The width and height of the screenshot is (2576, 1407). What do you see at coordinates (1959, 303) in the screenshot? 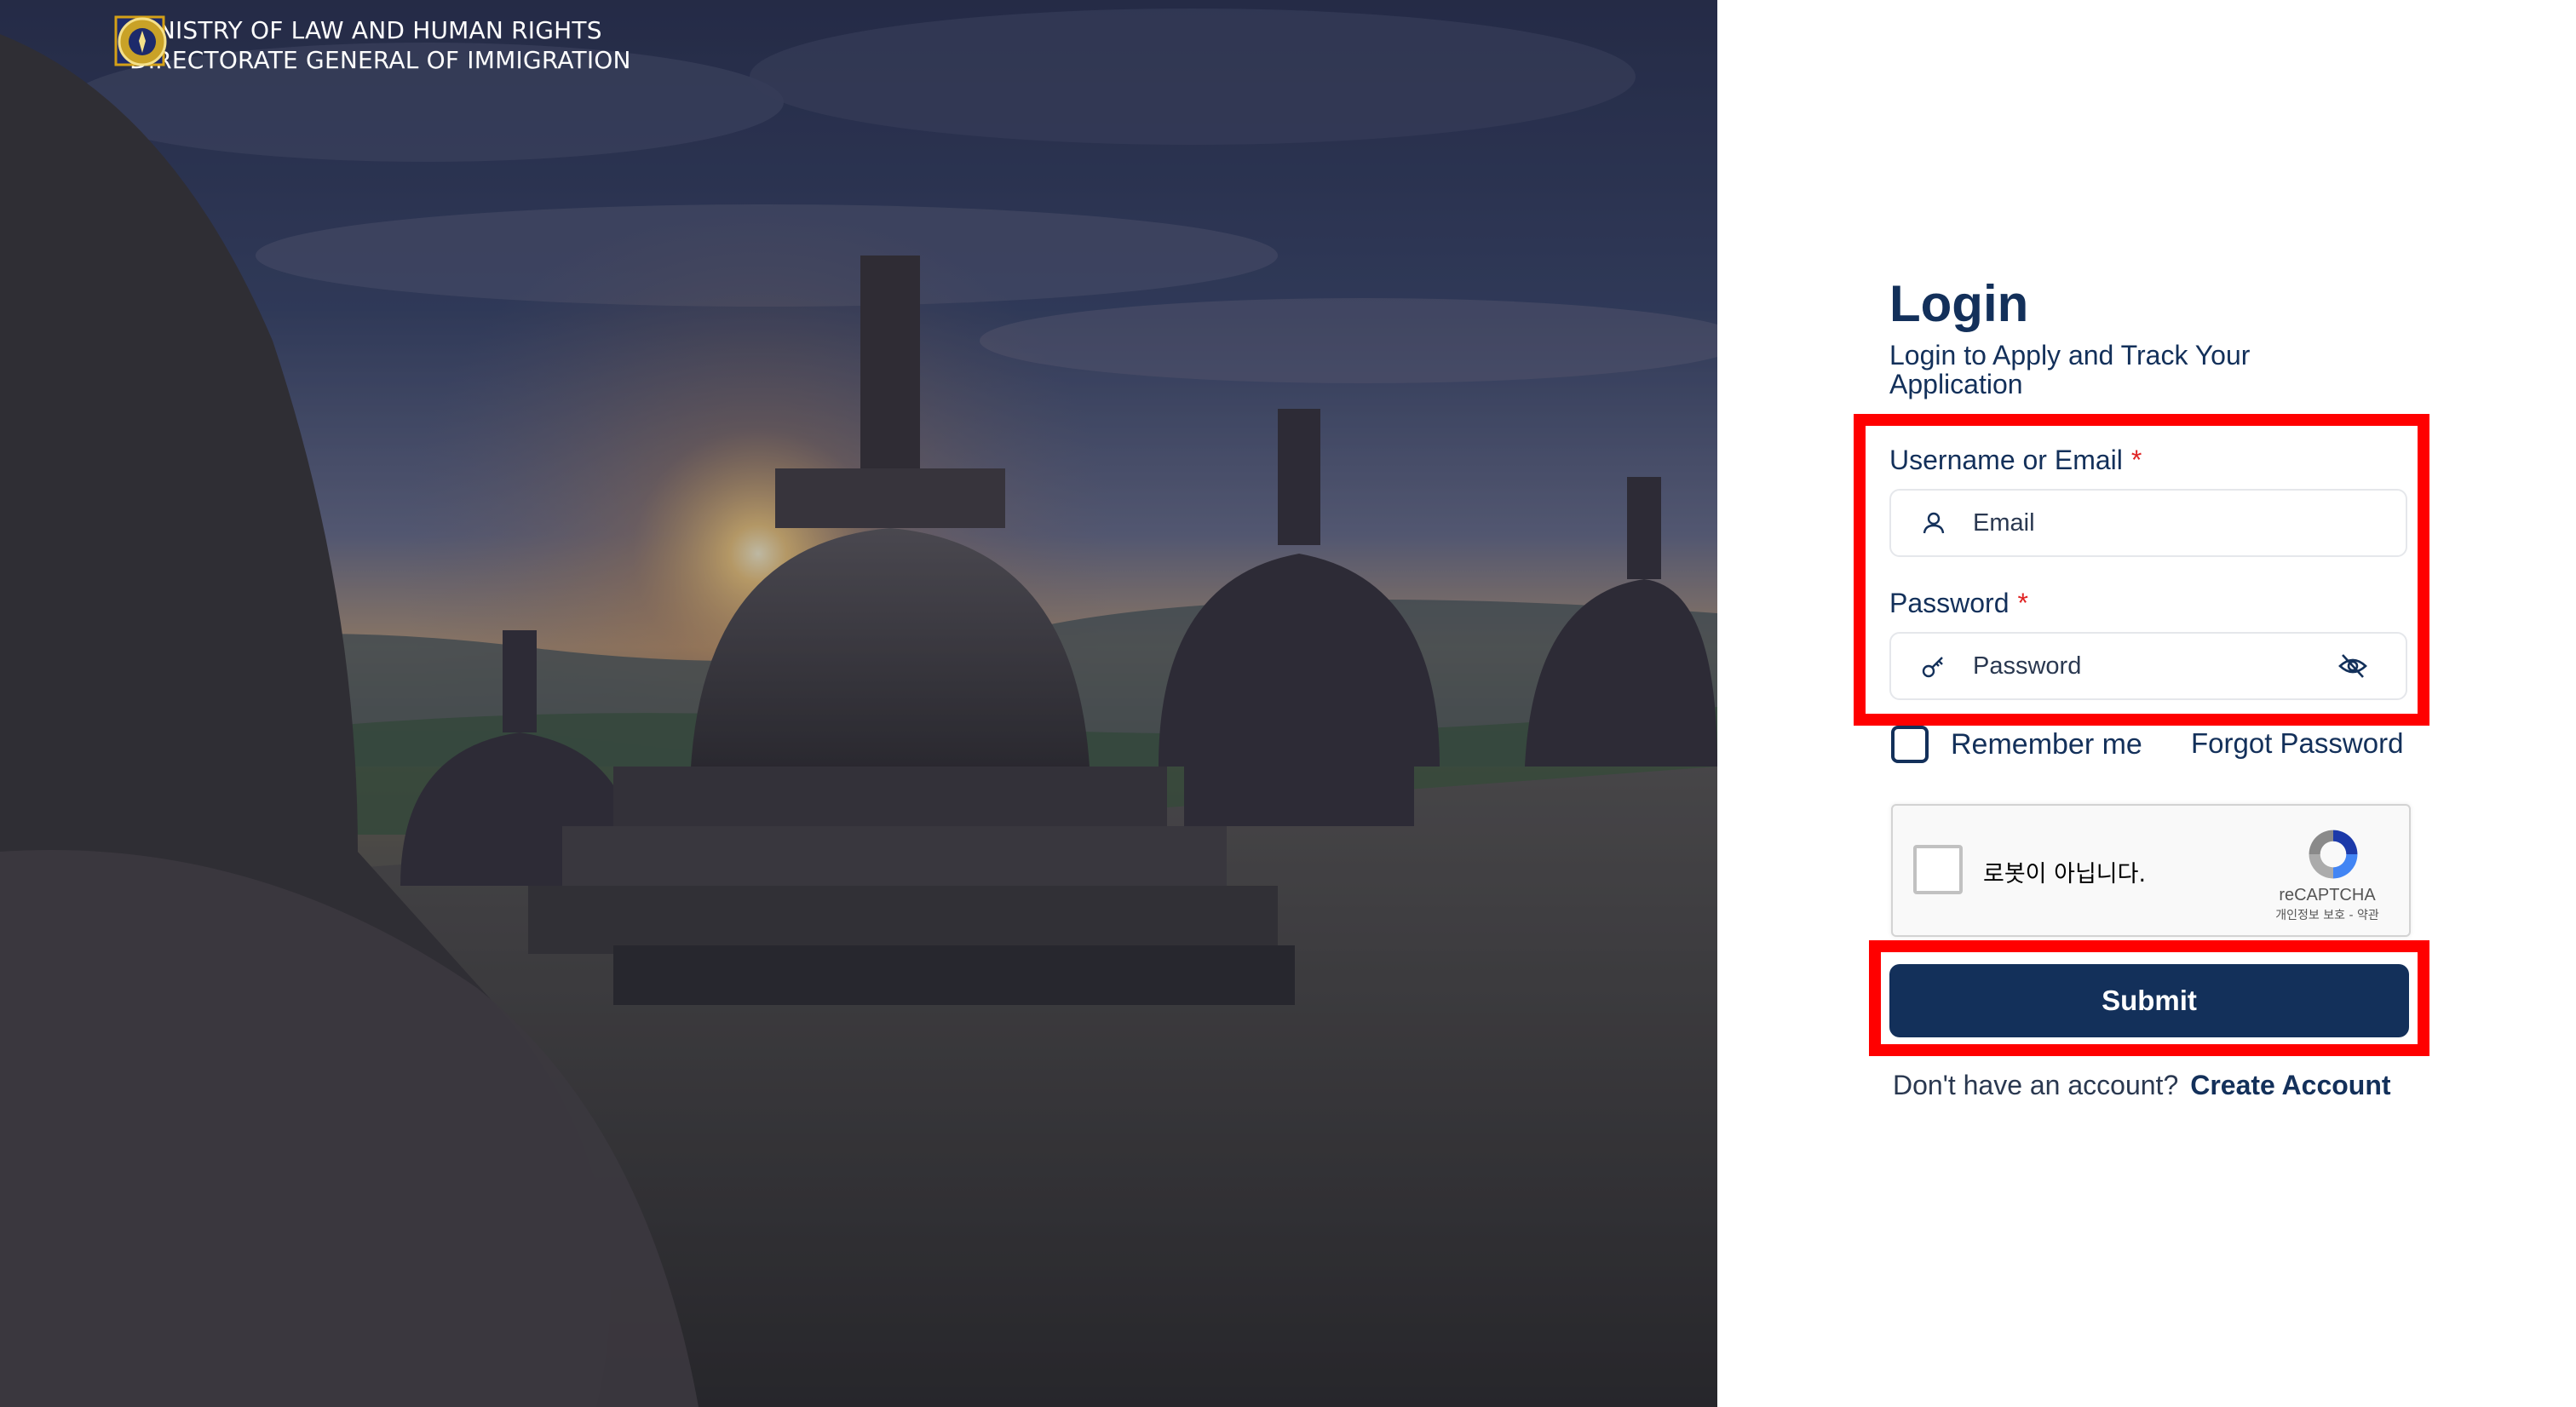
I see `page-title: Login` at bounding box center [1959, 303].